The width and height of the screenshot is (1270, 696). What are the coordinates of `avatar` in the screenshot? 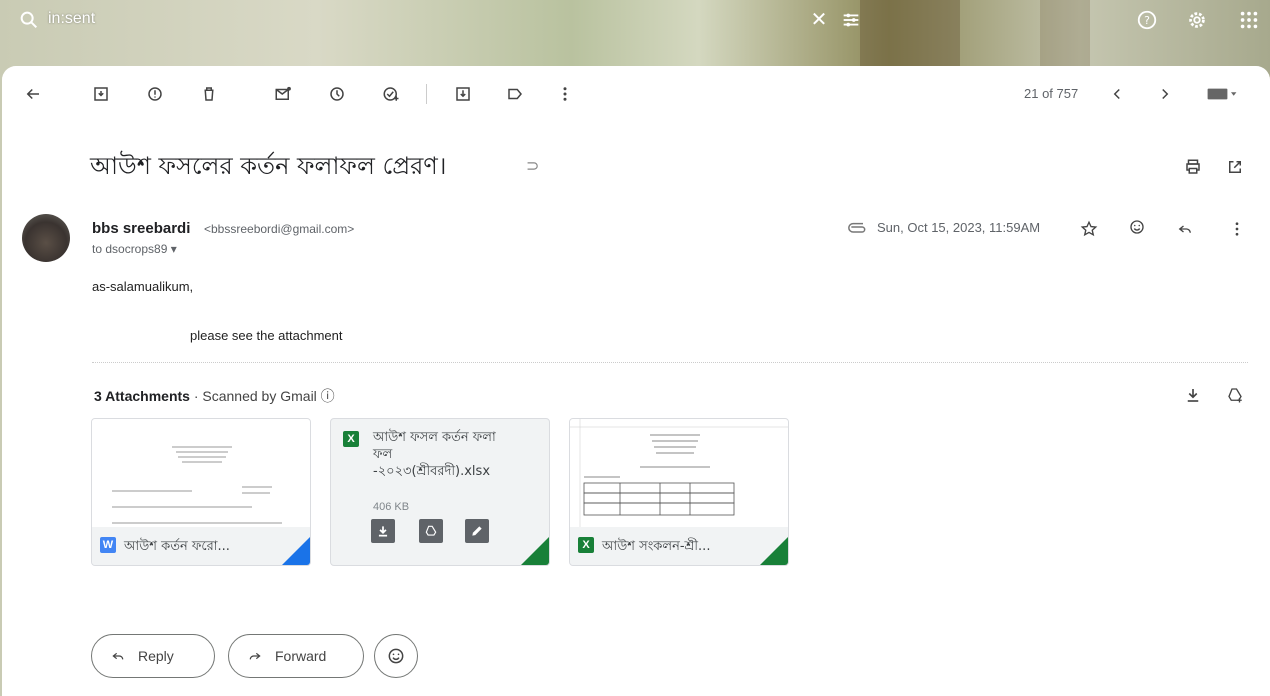 It's located at (46, 238).